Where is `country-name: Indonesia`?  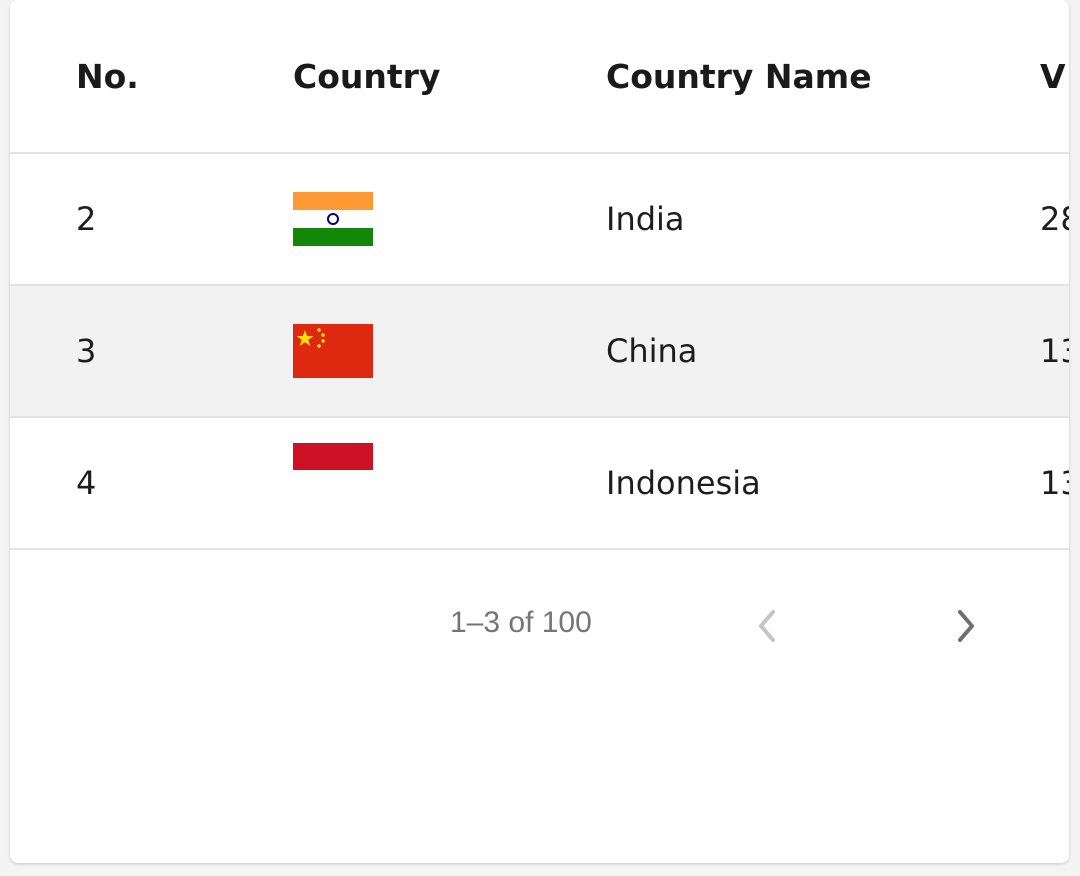
country-name: Indonesia is located at coordinates (683, 483).